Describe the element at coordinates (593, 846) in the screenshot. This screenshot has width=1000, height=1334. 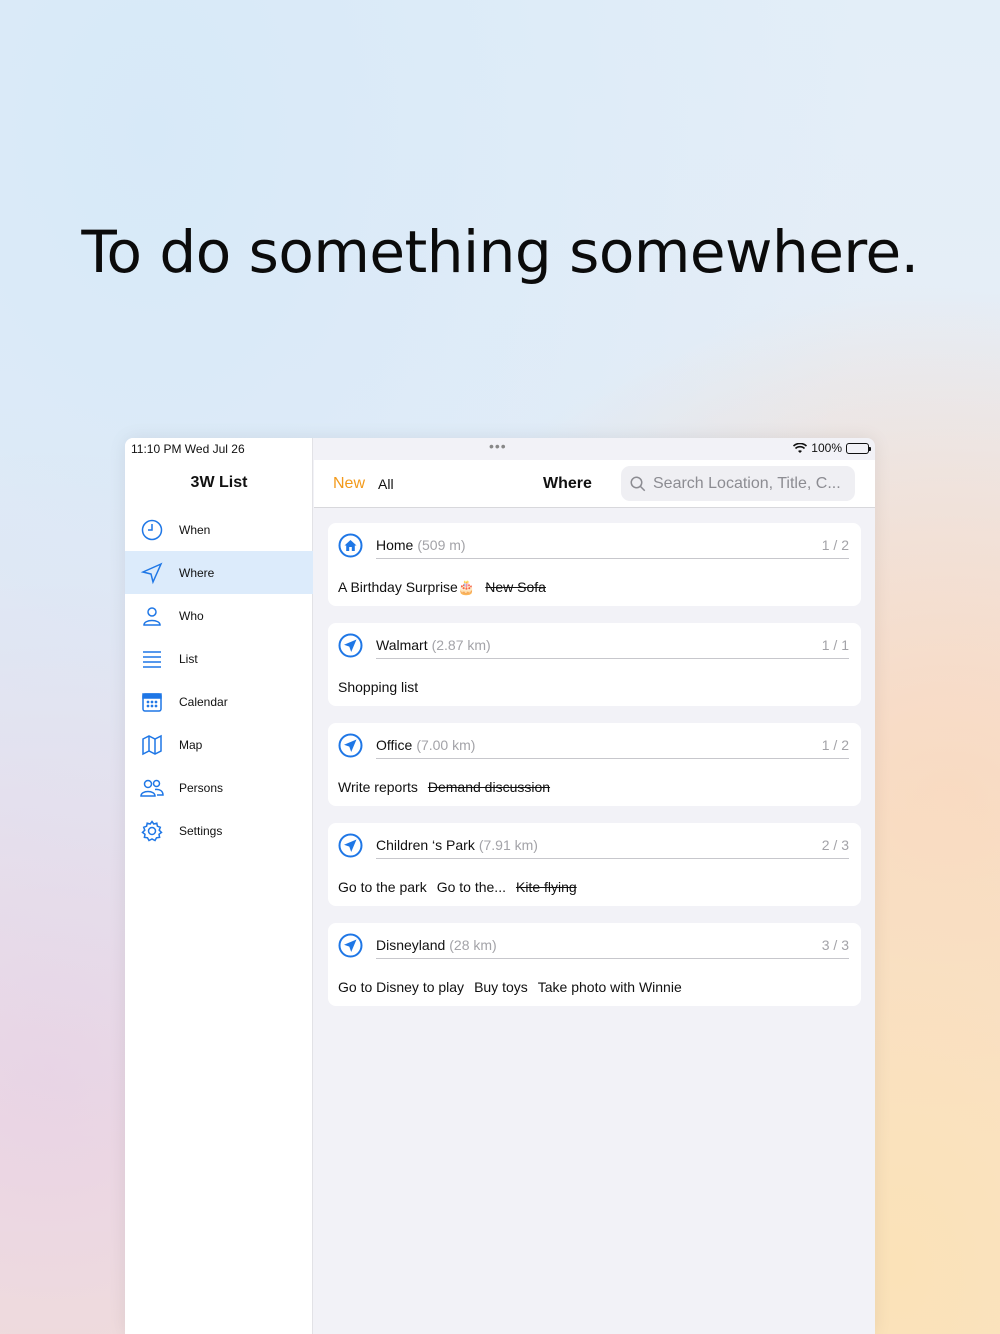
I see `location-header: Children ‘s Park (7.91 km) 2 / 3` at that location.